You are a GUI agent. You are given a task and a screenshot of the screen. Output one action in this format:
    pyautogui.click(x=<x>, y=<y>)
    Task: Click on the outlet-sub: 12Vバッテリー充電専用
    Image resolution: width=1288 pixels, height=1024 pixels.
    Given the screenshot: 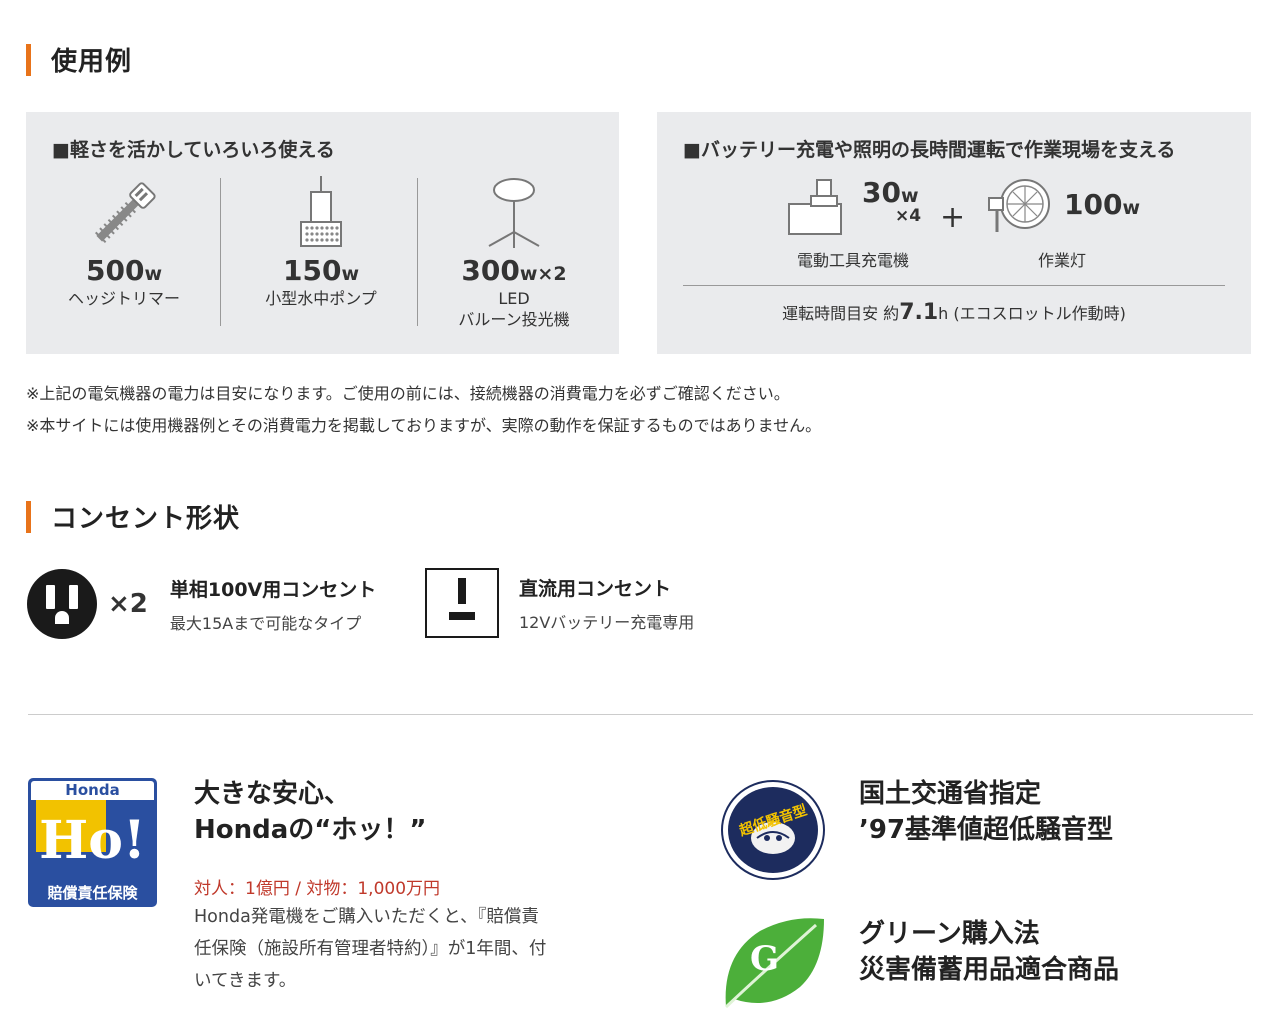 What is the action you would take?
    pyautogui.click(x=607, y=622)
    